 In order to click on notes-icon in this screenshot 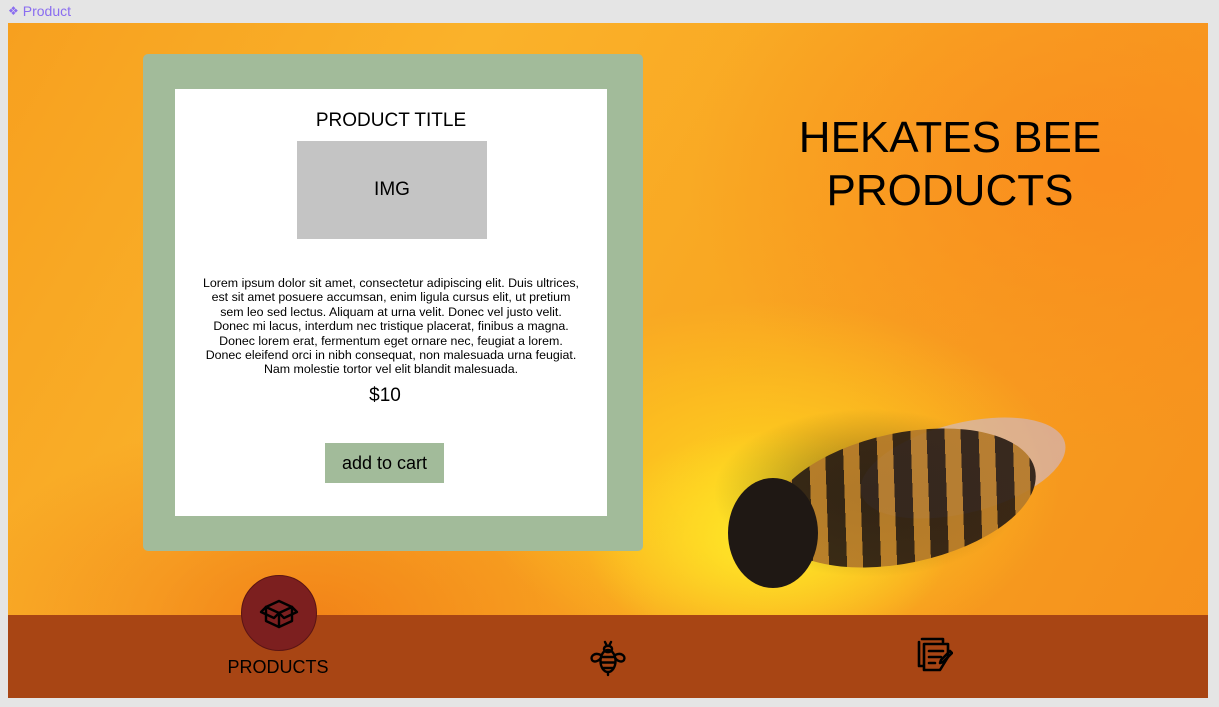, I will do `click(935, 654)`.